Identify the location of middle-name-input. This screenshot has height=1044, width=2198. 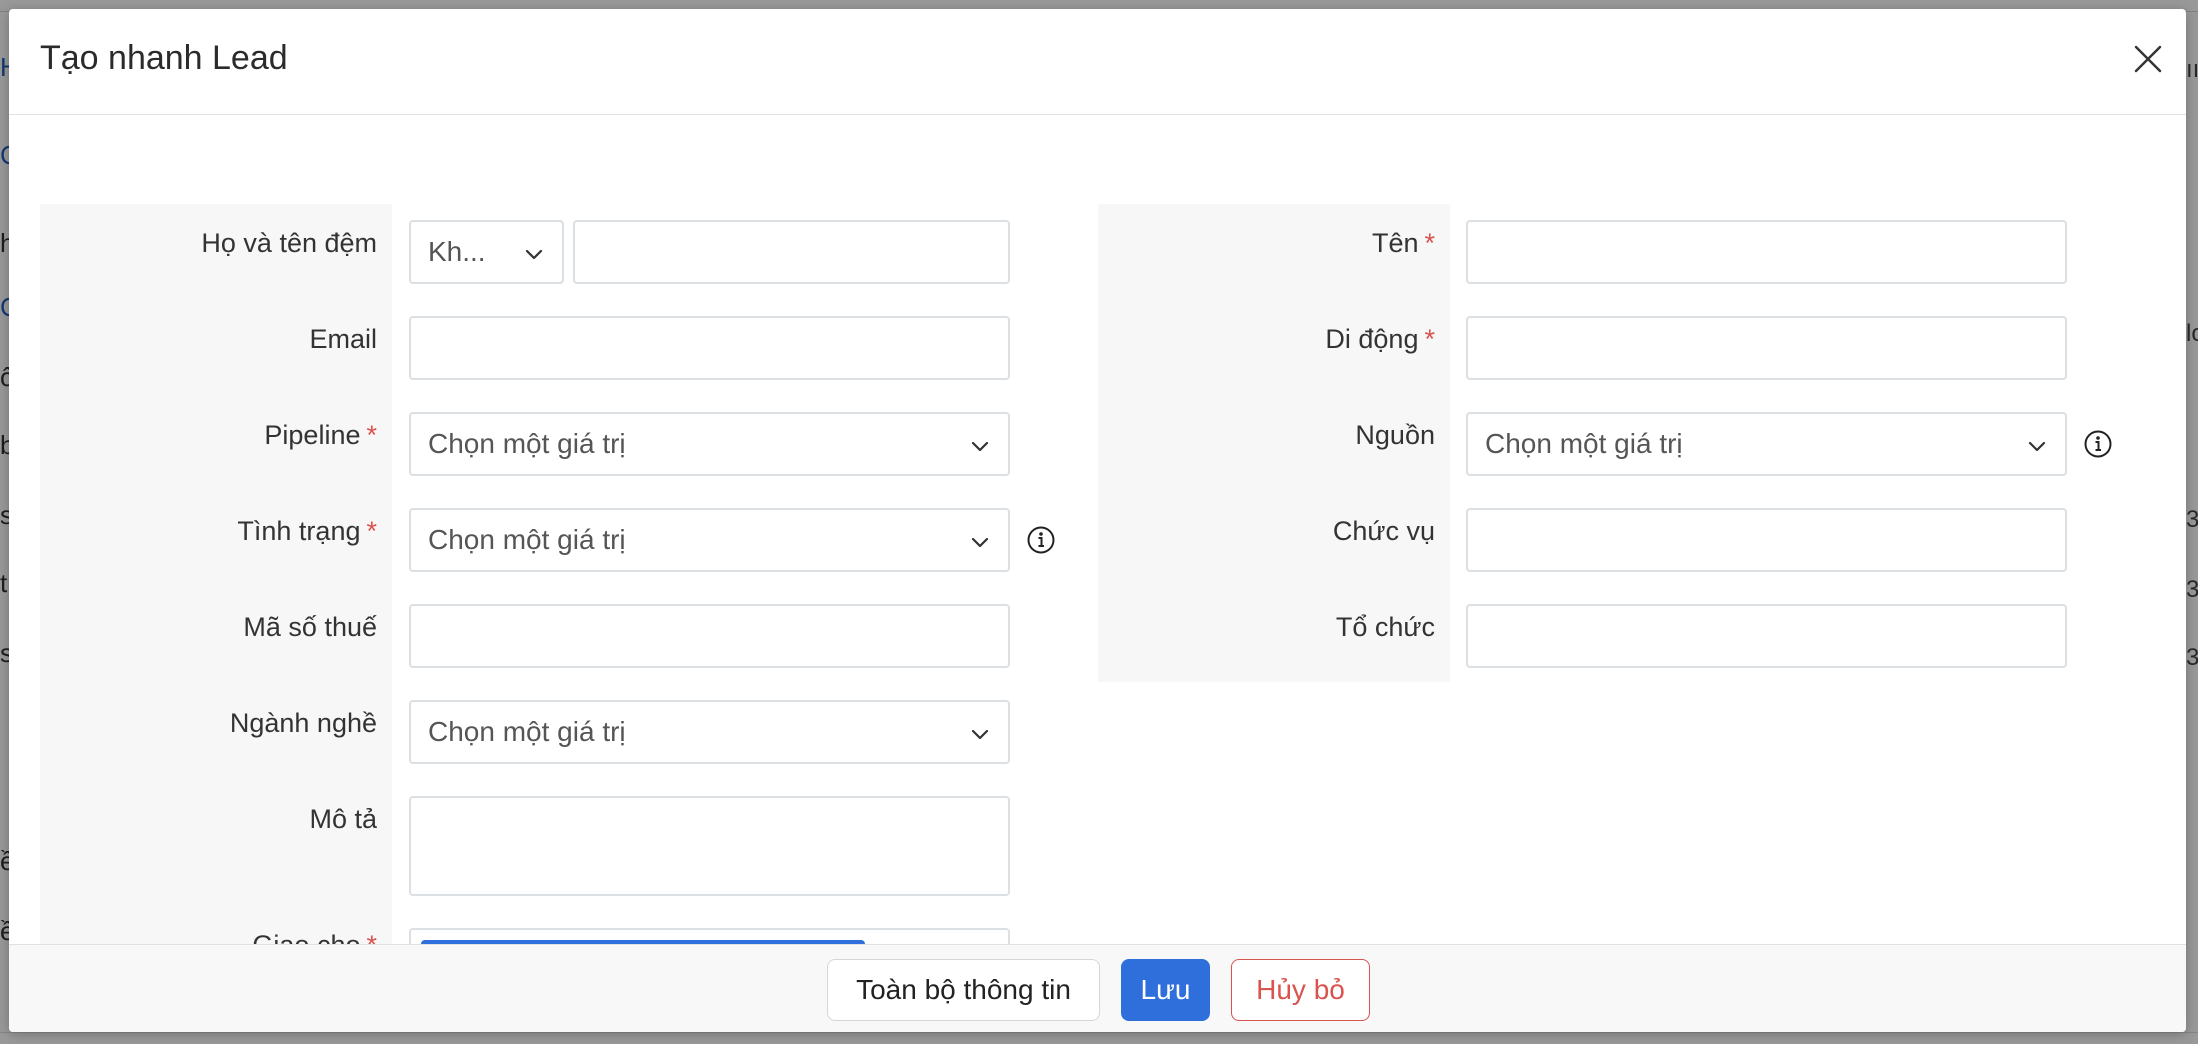
(791, 252).